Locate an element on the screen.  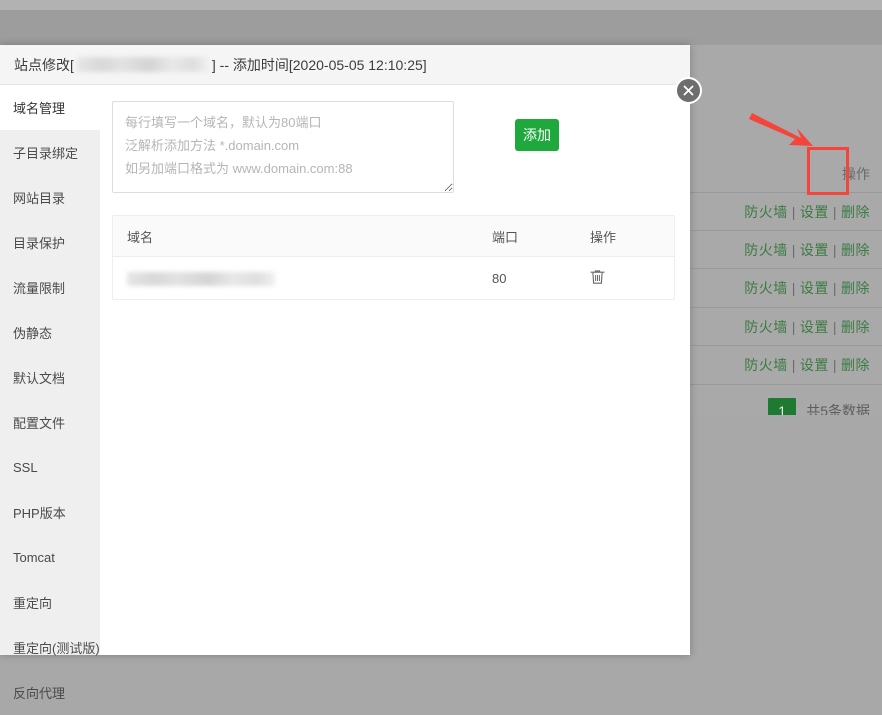
sidebar-item-reverse-proxy: 反向代理 is located at coordinates (50, 692).